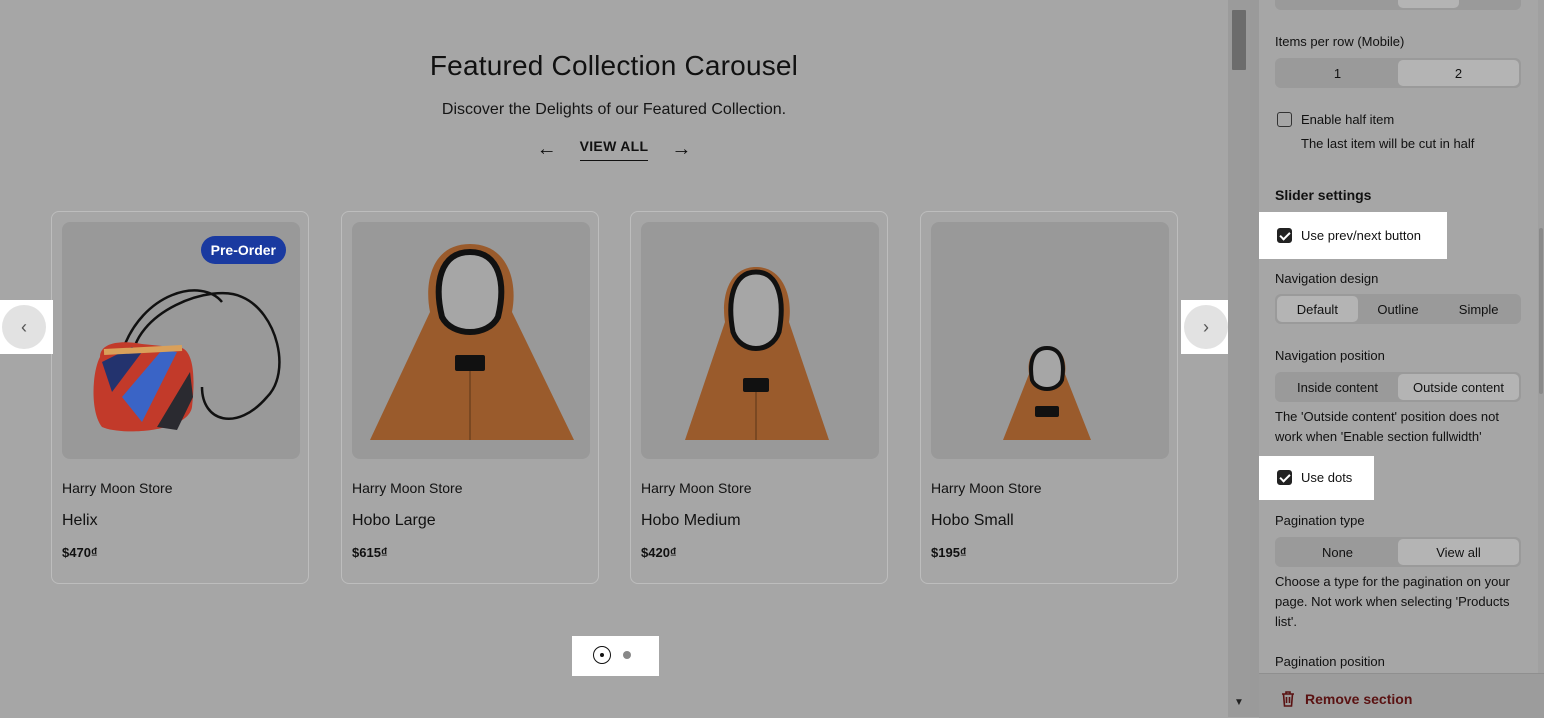 The width and height of the screenshot is (1544, 718). Describe the element at coordinates (659, 552) in the screenshot. I see `product-price: $420₫` at that location.